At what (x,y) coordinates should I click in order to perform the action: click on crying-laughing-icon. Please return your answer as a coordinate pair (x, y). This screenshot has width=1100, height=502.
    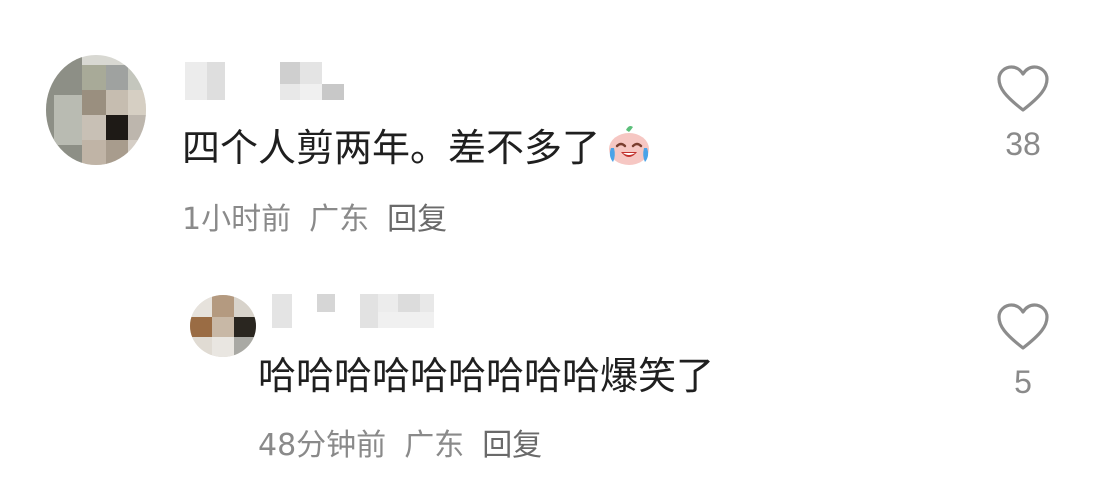
    Looking at the image, I should click on (629, 150).